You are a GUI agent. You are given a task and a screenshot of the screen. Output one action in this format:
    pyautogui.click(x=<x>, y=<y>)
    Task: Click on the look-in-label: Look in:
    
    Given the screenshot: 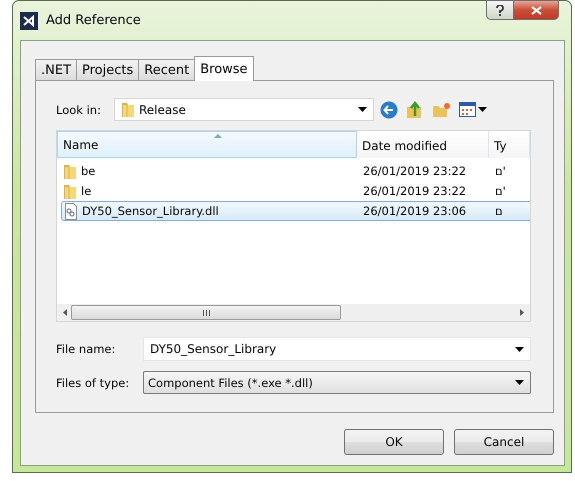 What is the action you would take?
    pyautogui.click(x=79, y=109)
    